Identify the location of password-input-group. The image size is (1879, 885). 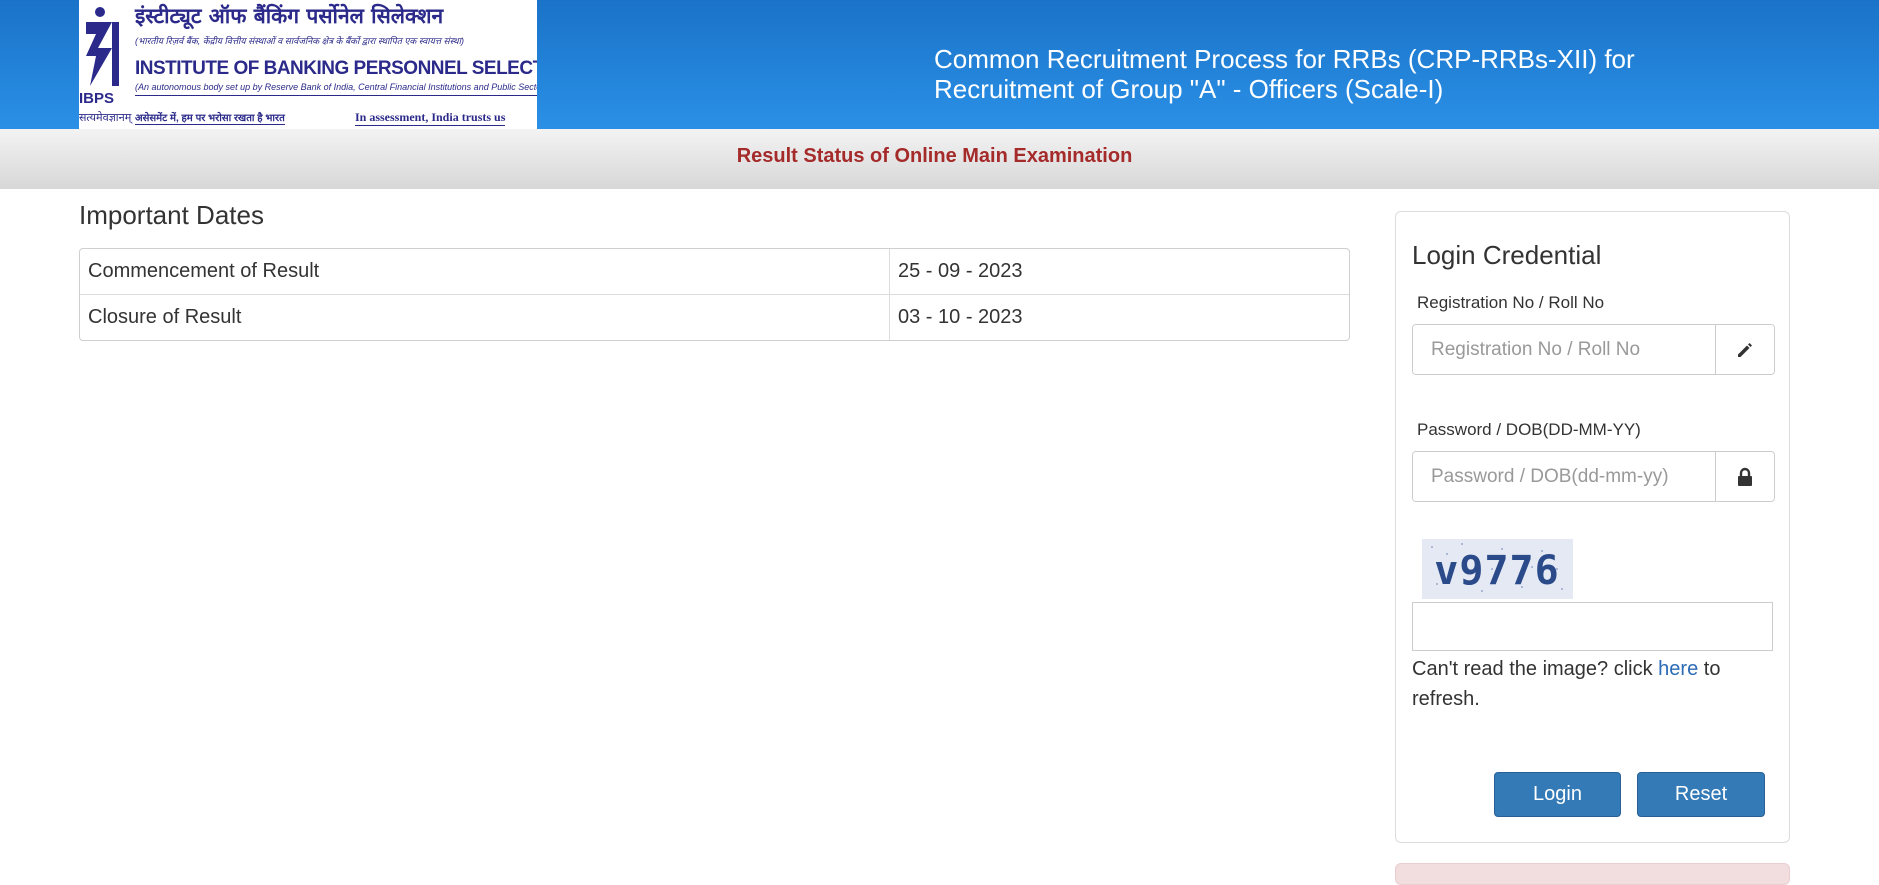
(1593, 476).